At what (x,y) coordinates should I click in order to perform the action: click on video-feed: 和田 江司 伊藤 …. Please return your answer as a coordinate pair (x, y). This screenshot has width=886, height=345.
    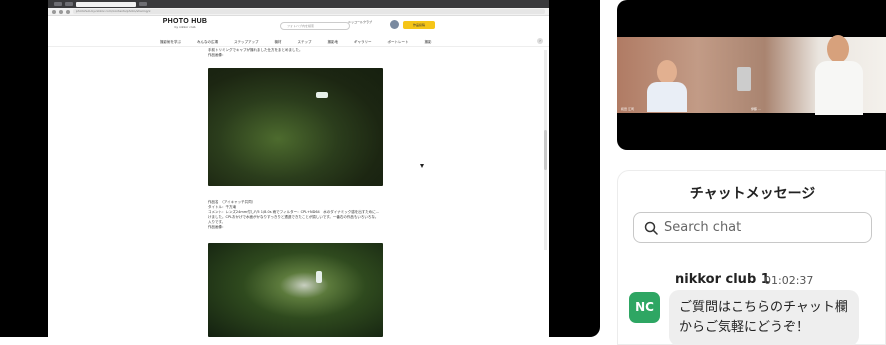
    Looking at the image, I should click on (751, 75).